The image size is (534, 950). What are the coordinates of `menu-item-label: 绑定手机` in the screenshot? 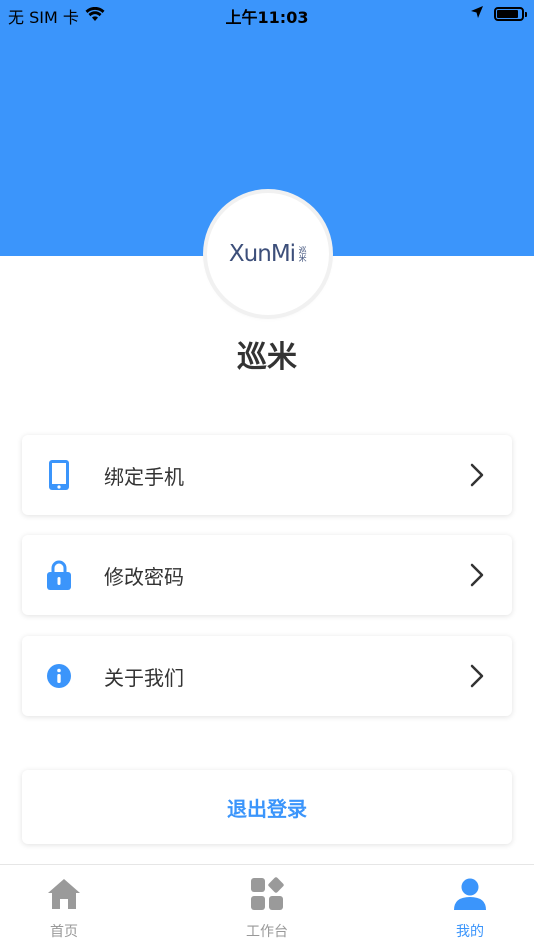 It's located at (144, 476).